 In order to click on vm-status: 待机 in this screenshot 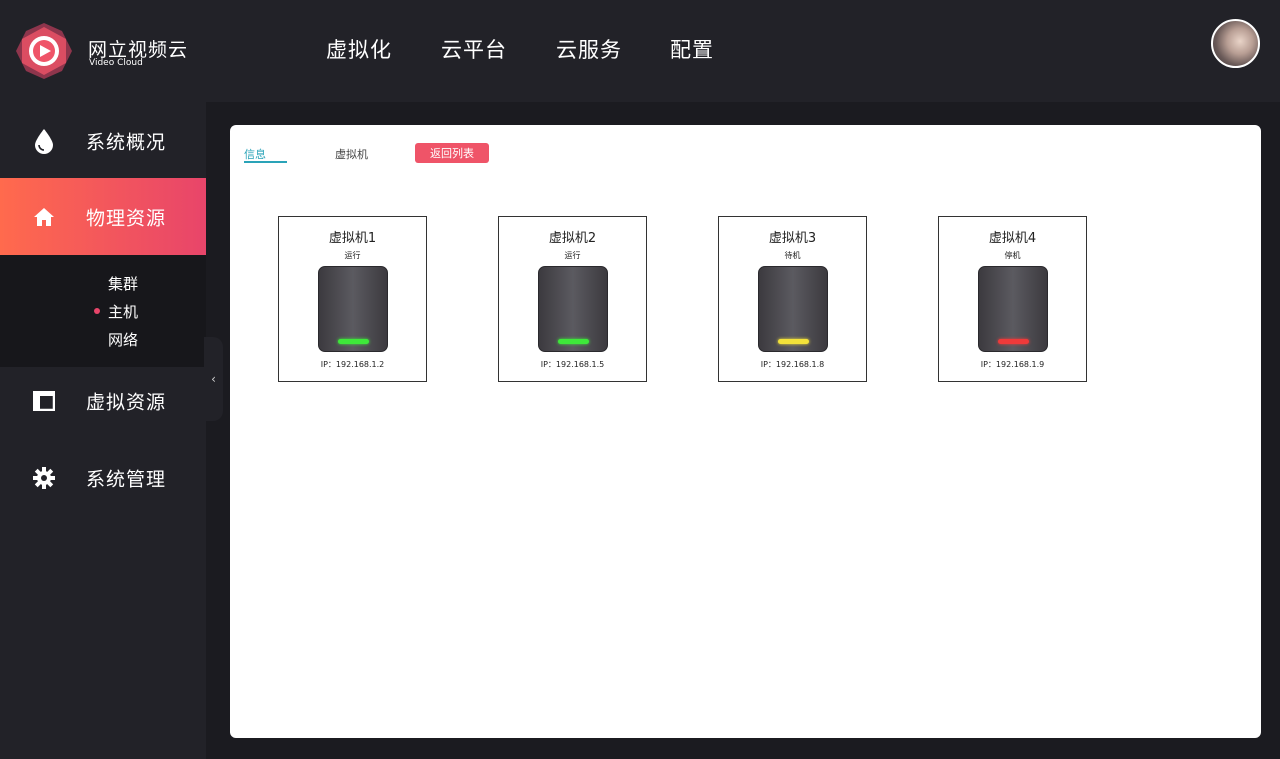, I will do `click(792, 255)`.